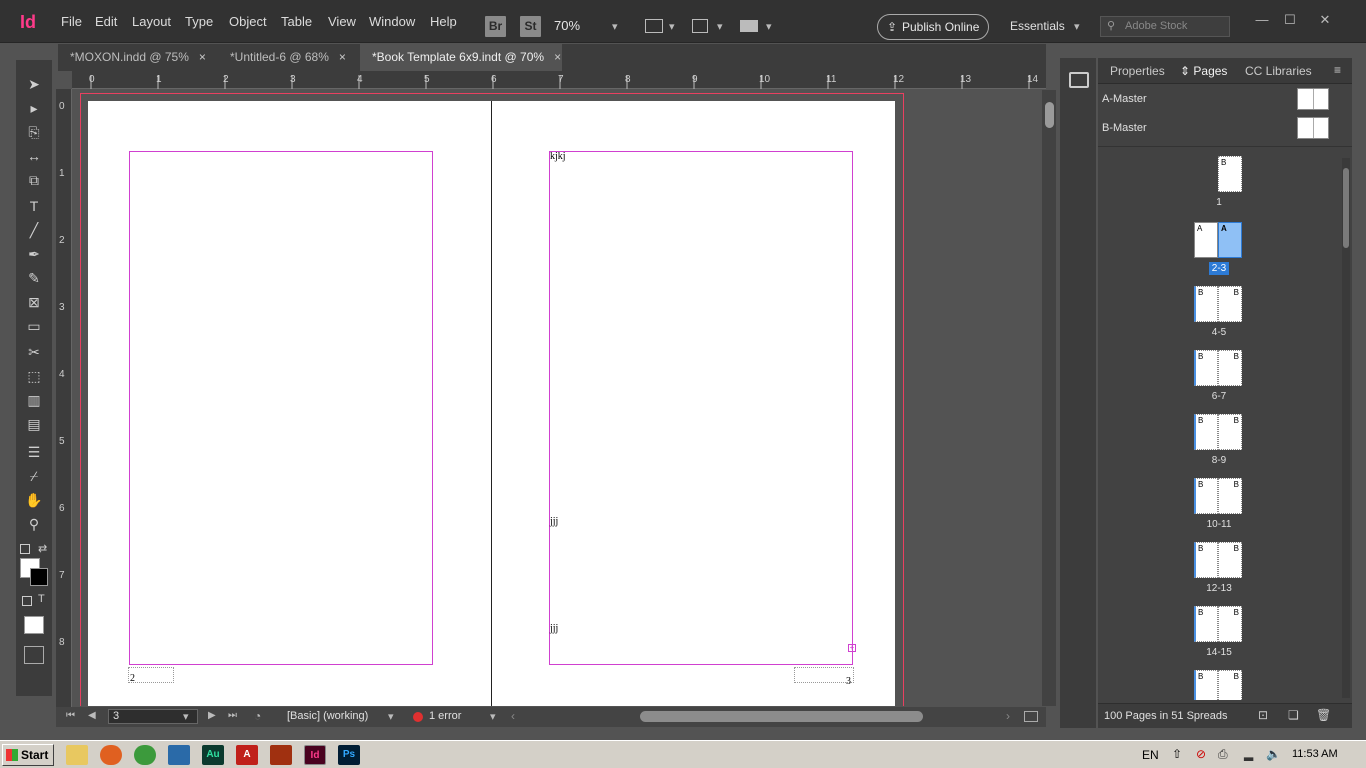 The height and width of the screenshot is (768, 1366). Describe the element at coordinates (1219, 568) in the screenshot. I see `spread-12-13: B B 12-13` at that location.